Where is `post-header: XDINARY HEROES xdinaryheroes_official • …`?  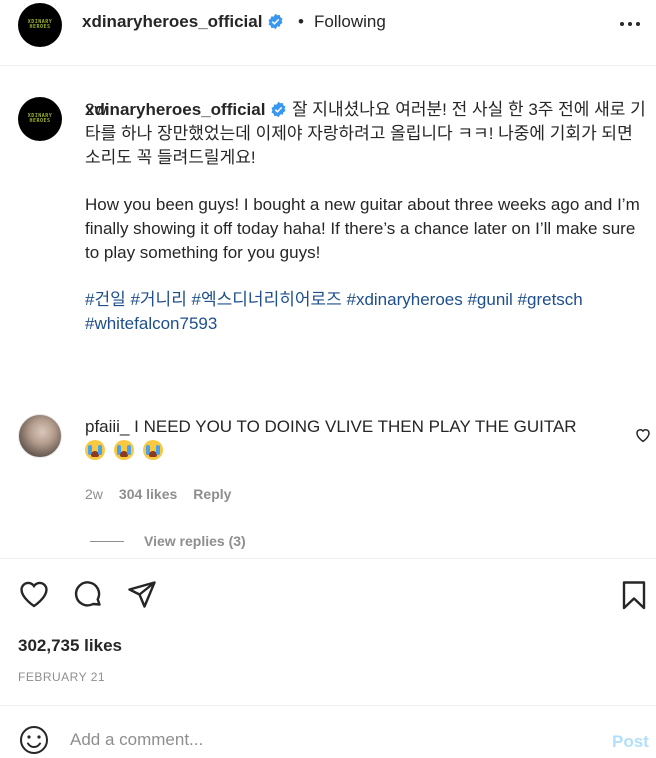 post-header: XDINARY HEROES xdinaryheroes_official • … is located at coordinates (328, 33).